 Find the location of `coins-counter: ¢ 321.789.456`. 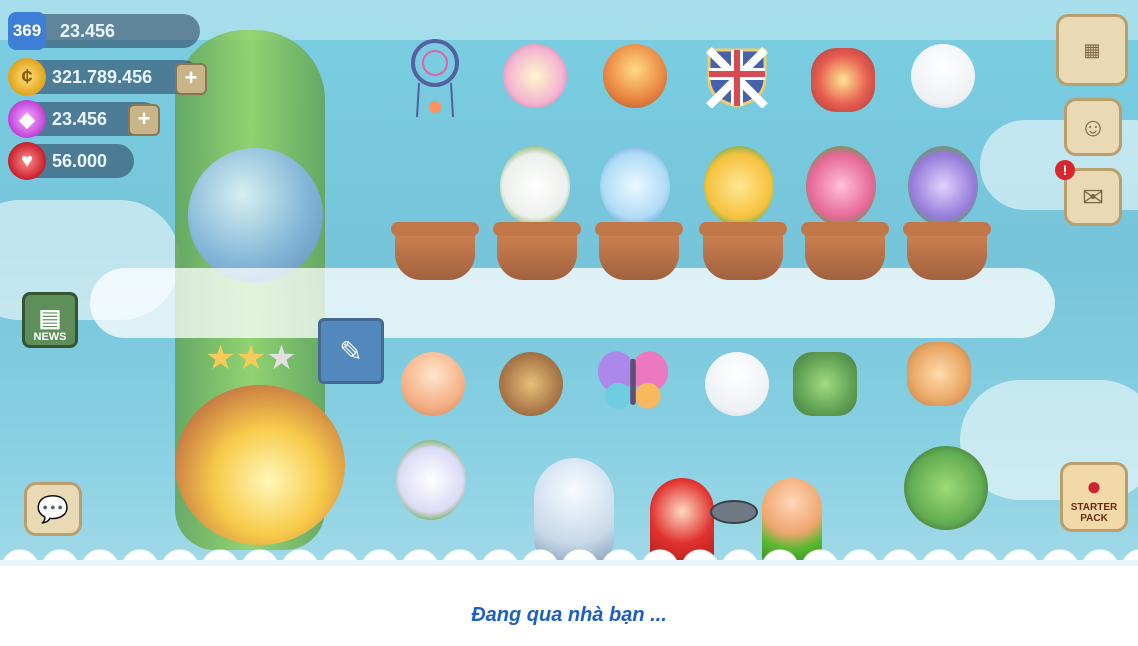

coins-counter: ¢ 321.789.456 is located at coordinates (104, 77).